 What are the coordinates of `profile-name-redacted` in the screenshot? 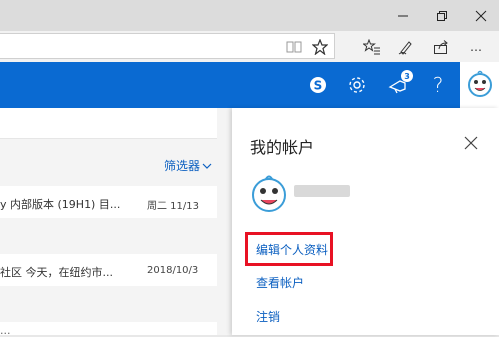 It's located at (322, 191).